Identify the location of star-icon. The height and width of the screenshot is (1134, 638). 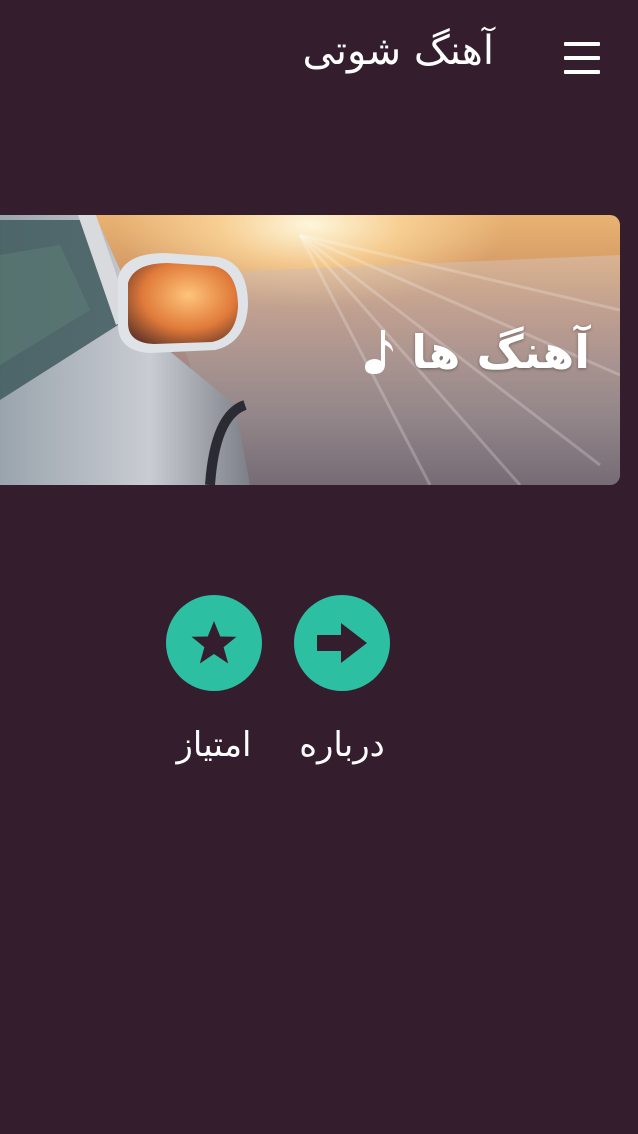
(214, 642).